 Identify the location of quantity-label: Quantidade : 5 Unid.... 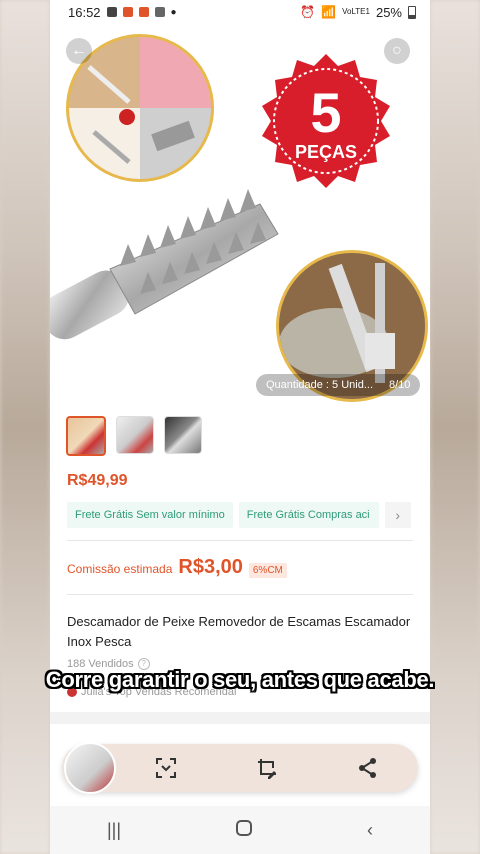
(320, 385).